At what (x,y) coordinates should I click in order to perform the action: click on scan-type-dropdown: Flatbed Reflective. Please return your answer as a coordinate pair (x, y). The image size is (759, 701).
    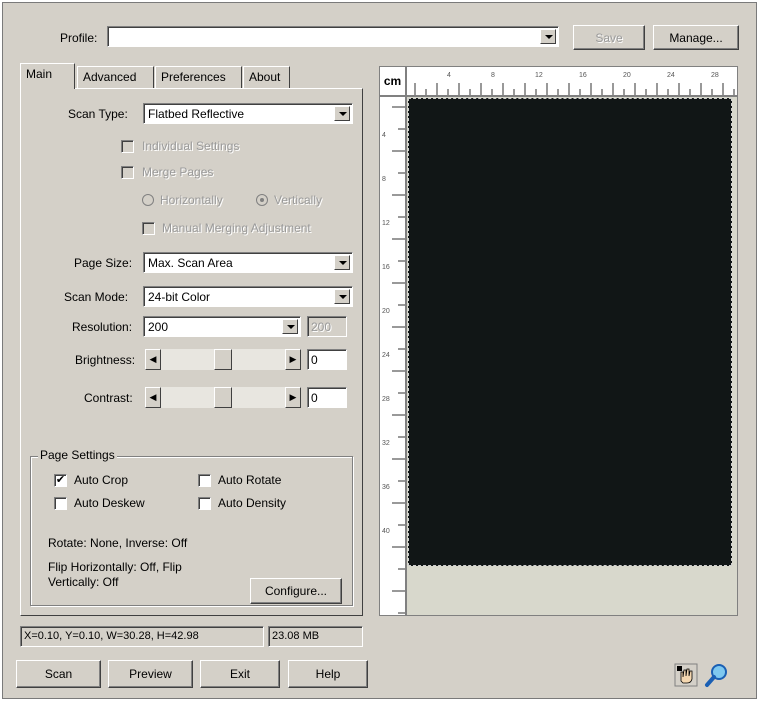
    Looking at the image, I should click on (248, 113).